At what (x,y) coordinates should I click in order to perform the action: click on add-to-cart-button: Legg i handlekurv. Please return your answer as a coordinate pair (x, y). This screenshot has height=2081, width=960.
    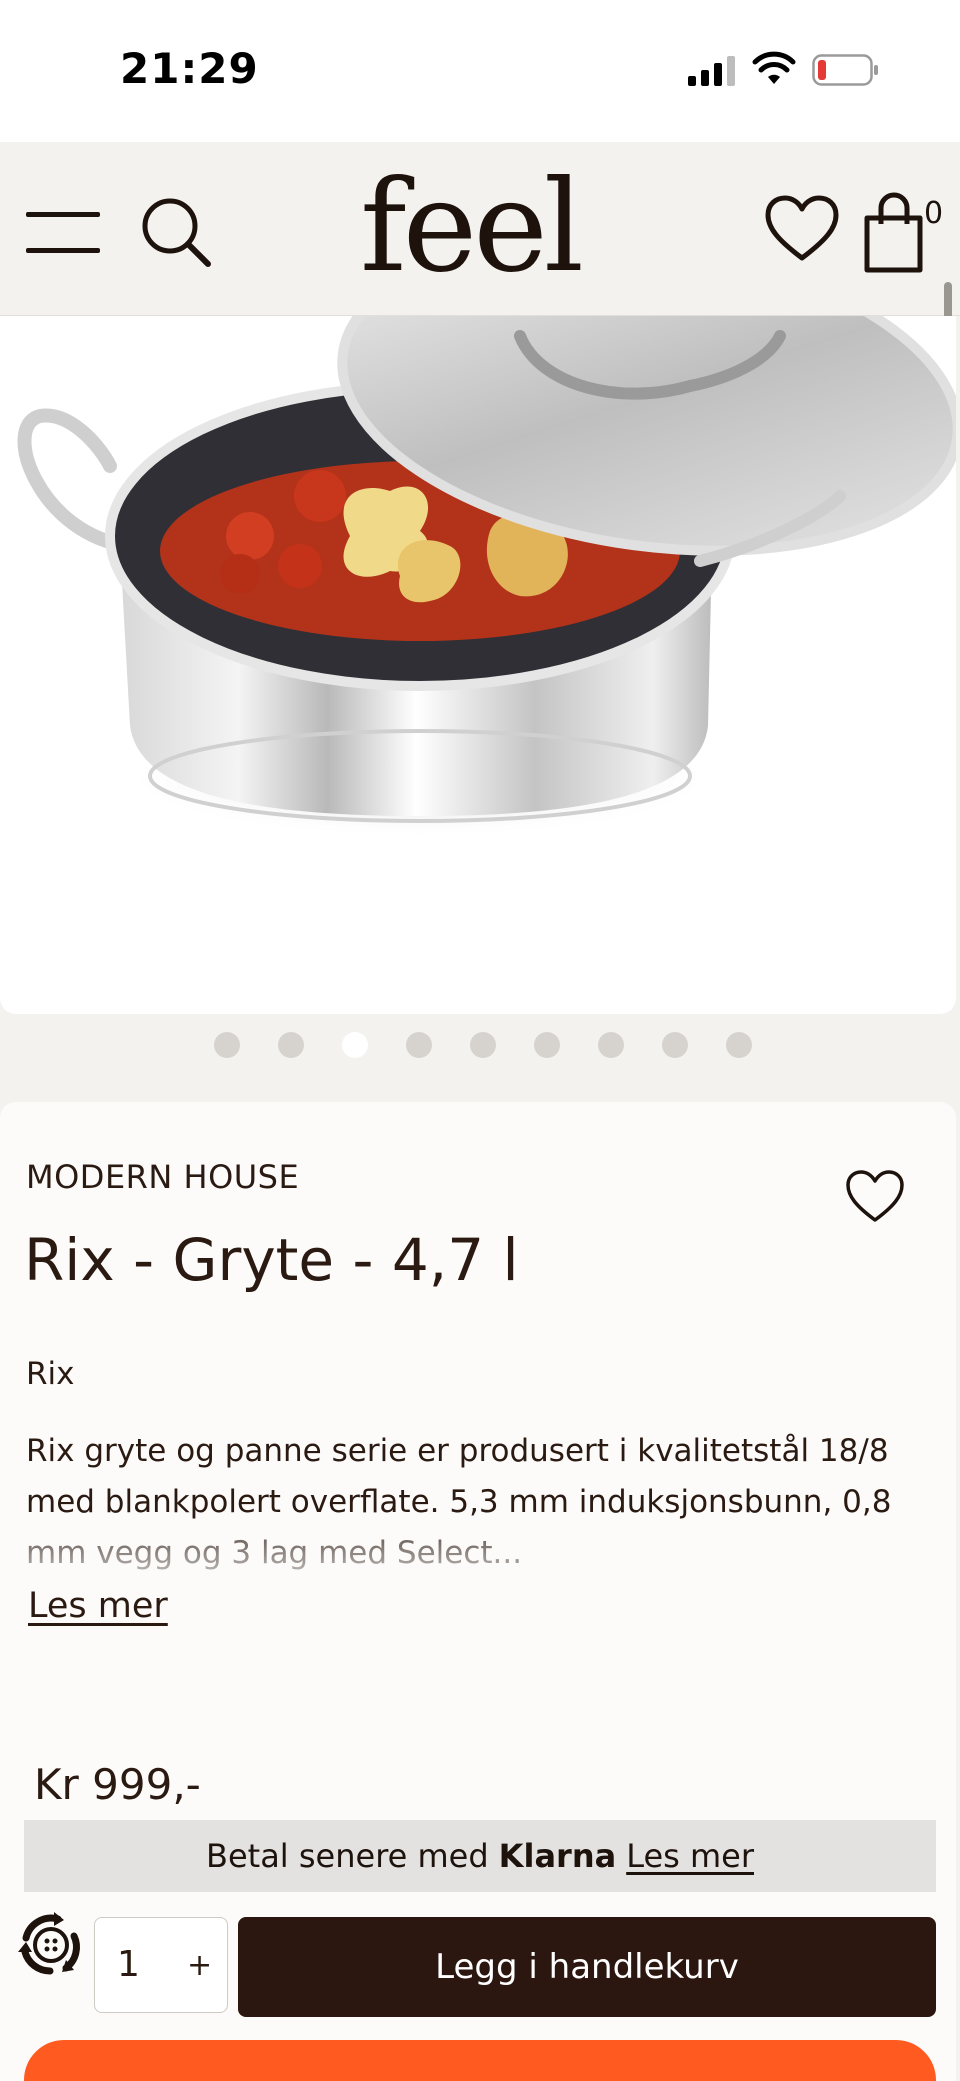
    Looking at the image, I should click on (587, 1967).